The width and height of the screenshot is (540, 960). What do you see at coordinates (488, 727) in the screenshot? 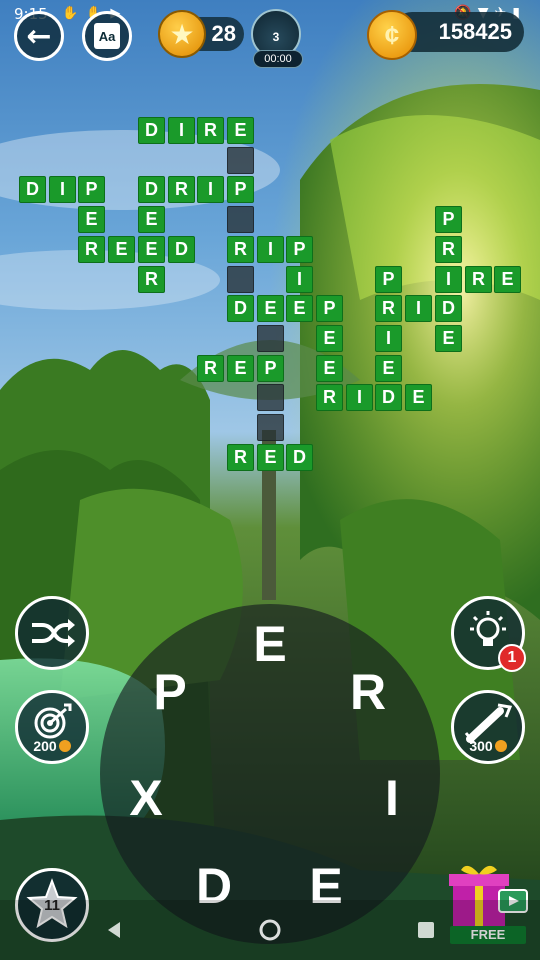
I see `rocket-hint-button: 300` at bounding box center [488, 727].